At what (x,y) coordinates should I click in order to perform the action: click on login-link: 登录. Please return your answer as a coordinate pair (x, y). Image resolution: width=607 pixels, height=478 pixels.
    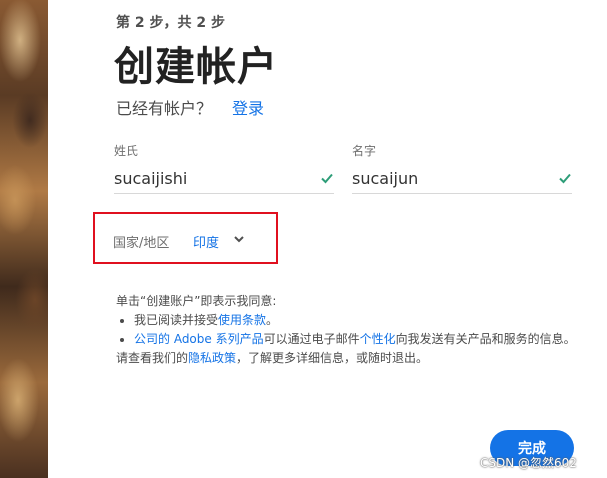
    Looking at the image, I should click on (248, 107).